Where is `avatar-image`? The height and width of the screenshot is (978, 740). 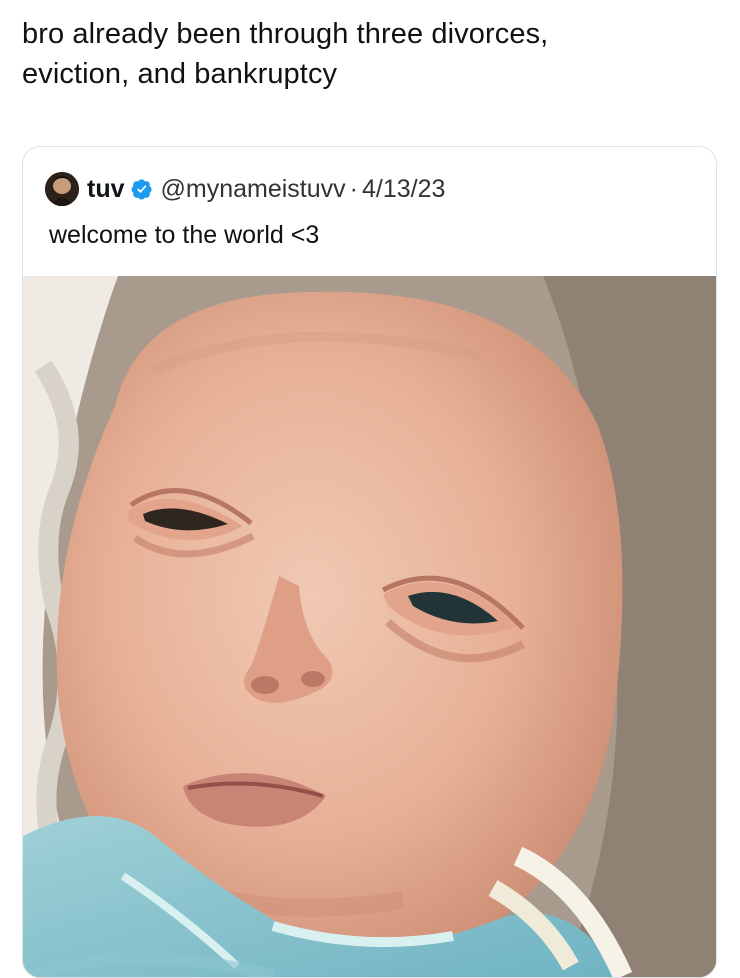 avatar-image is located at coordinates (62, 189).